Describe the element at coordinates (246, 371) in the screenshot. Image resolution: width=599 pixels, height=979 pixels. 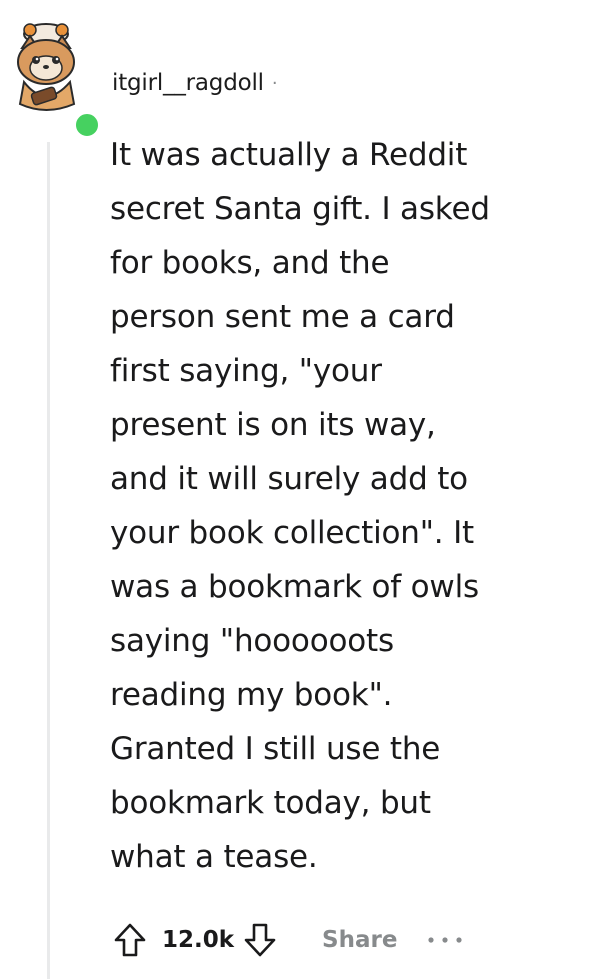
I see `comment-line: first saying, "your` at that location.